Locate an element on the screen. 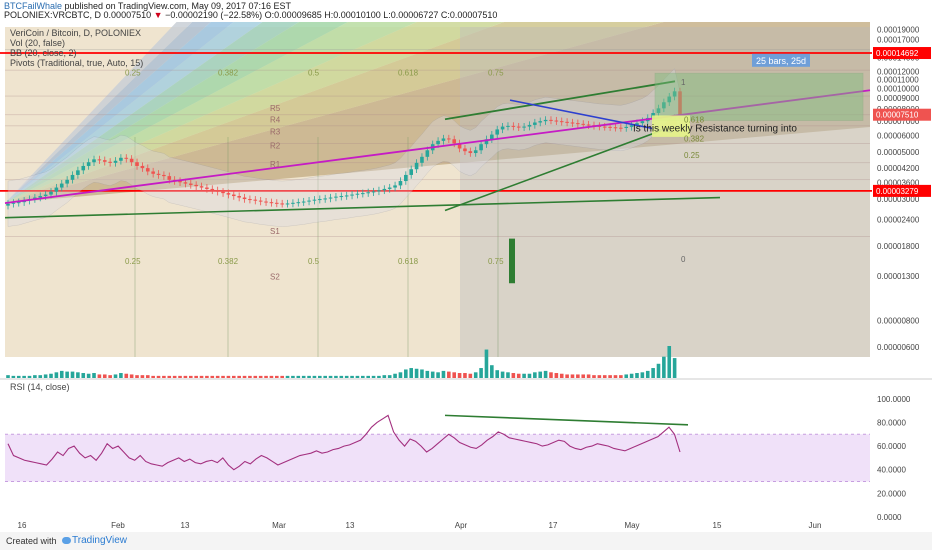 This screenshot has height=550, width=932. legend-bollinger: BB (20, close, 2) is located at coordinates (43, 53).